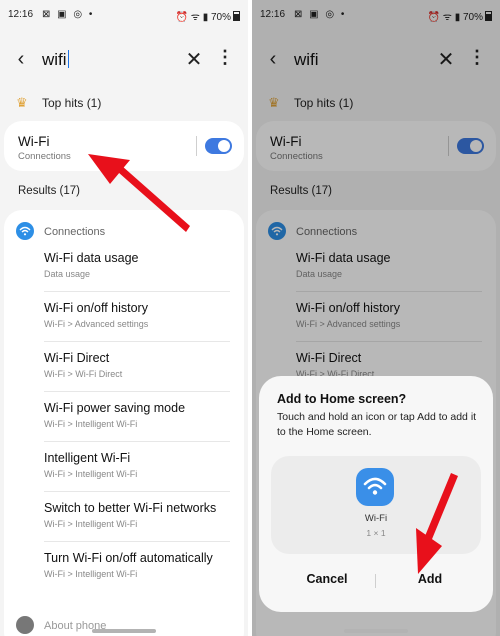  Describe the element at coordinates (96, 324) in the screenshot. I see `item-subtitle: Wi-Fi > Advanced settings` at that location.